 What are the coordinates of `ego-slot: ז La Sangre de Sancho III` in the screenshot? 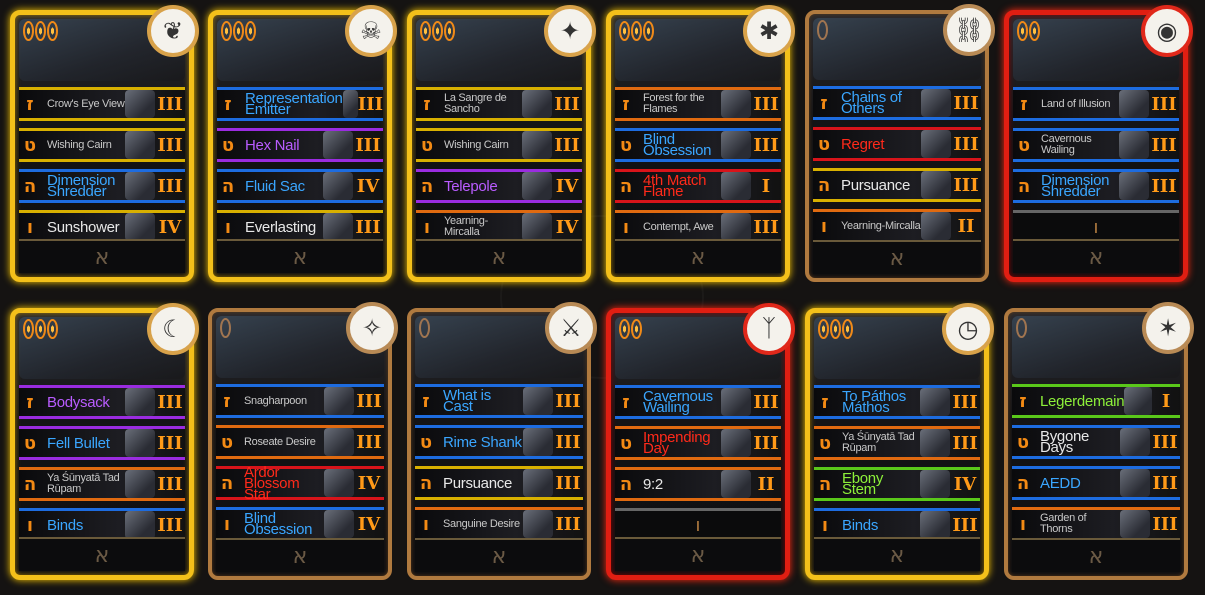 It's located at (499, 104).